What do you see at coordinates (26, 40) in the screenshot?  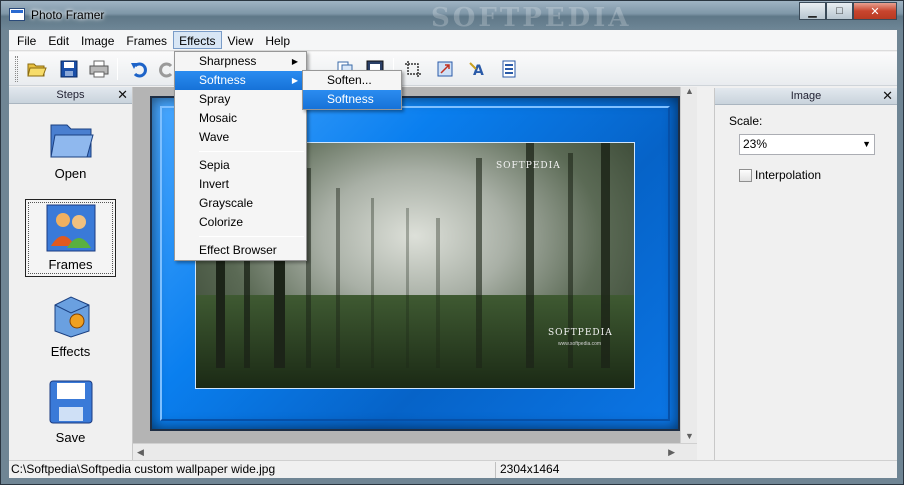 I see `menu-file: File` at bounding box center [26, 40].